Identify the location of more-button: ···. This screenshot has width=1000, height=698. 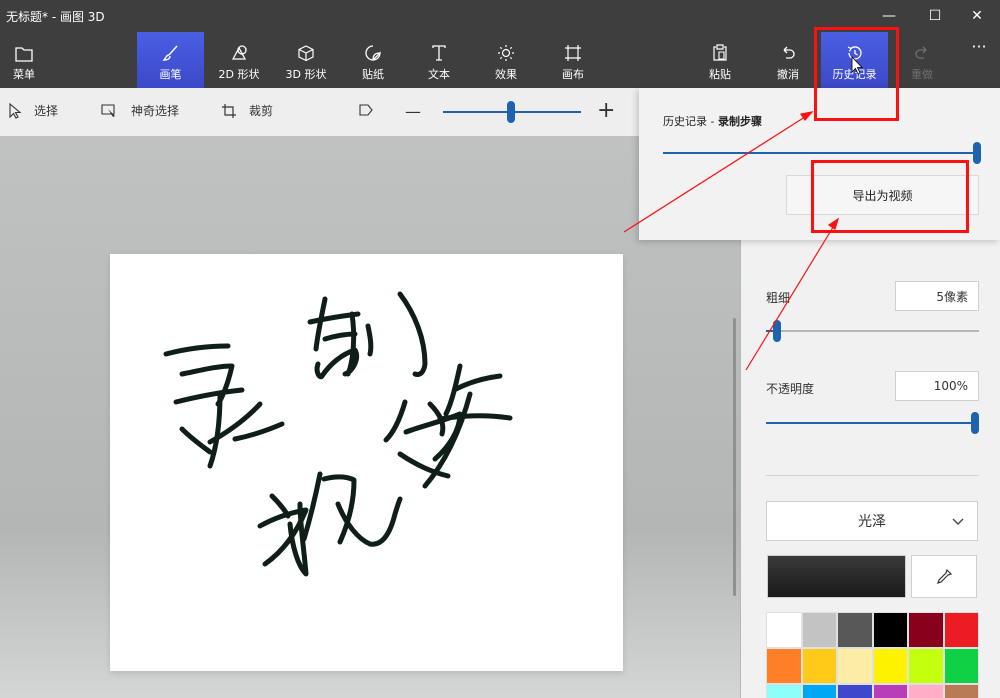
(979, 60).